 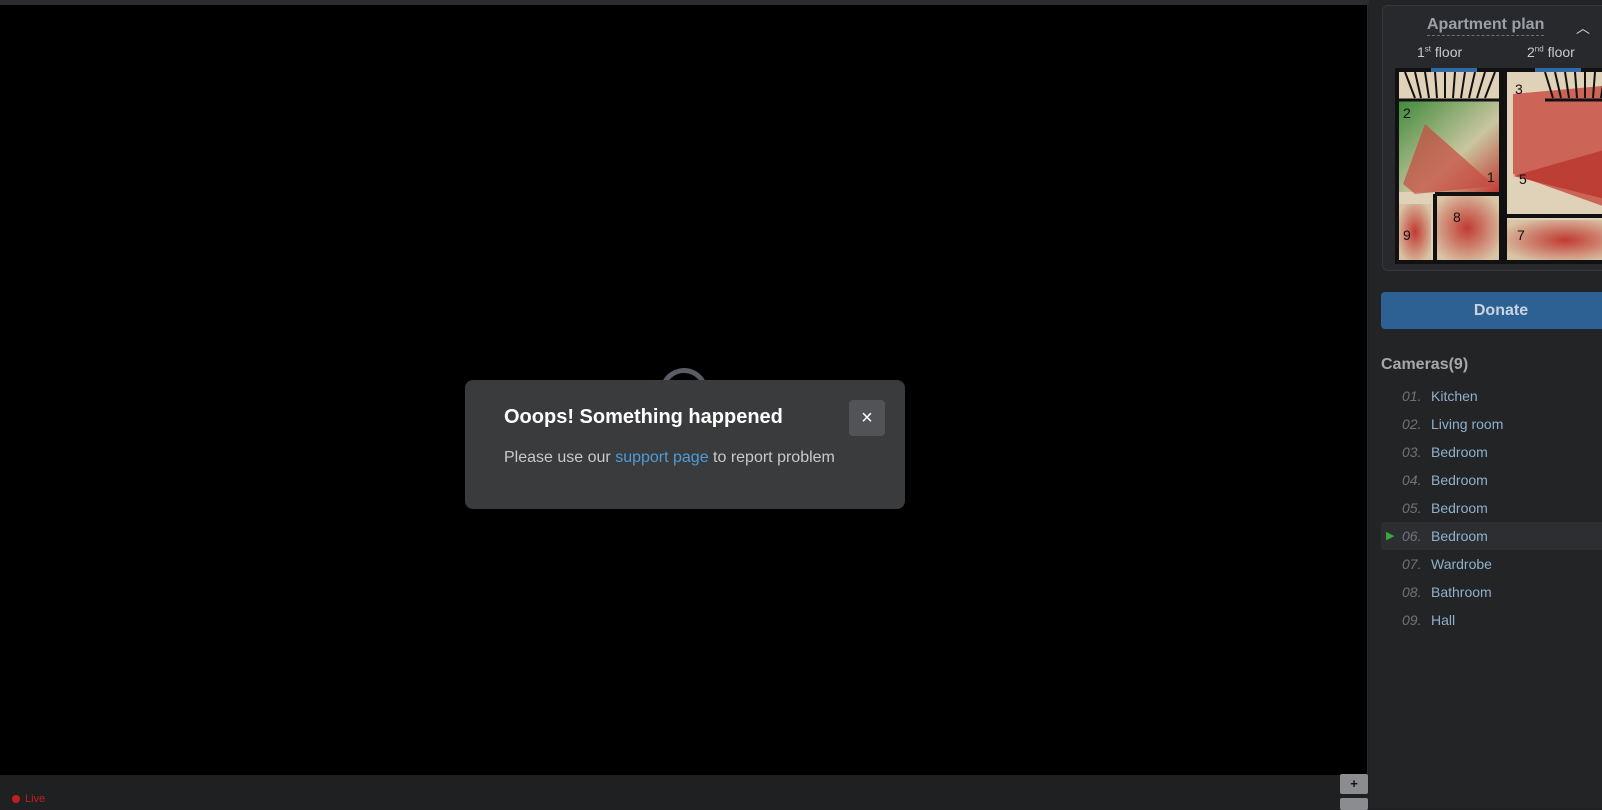 I want to click on camera-item-bedroom-05: 05. Bedroom, so click(x=1491, y=508).